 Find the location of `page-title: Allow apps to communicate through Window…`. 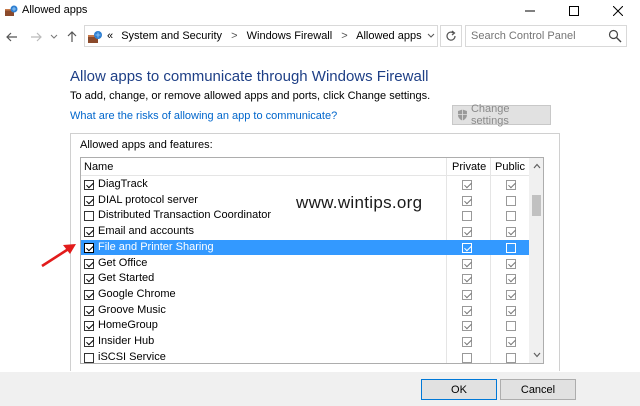

page-title: Allow apps to communicate through Window… is located at coordinates (249, 76).